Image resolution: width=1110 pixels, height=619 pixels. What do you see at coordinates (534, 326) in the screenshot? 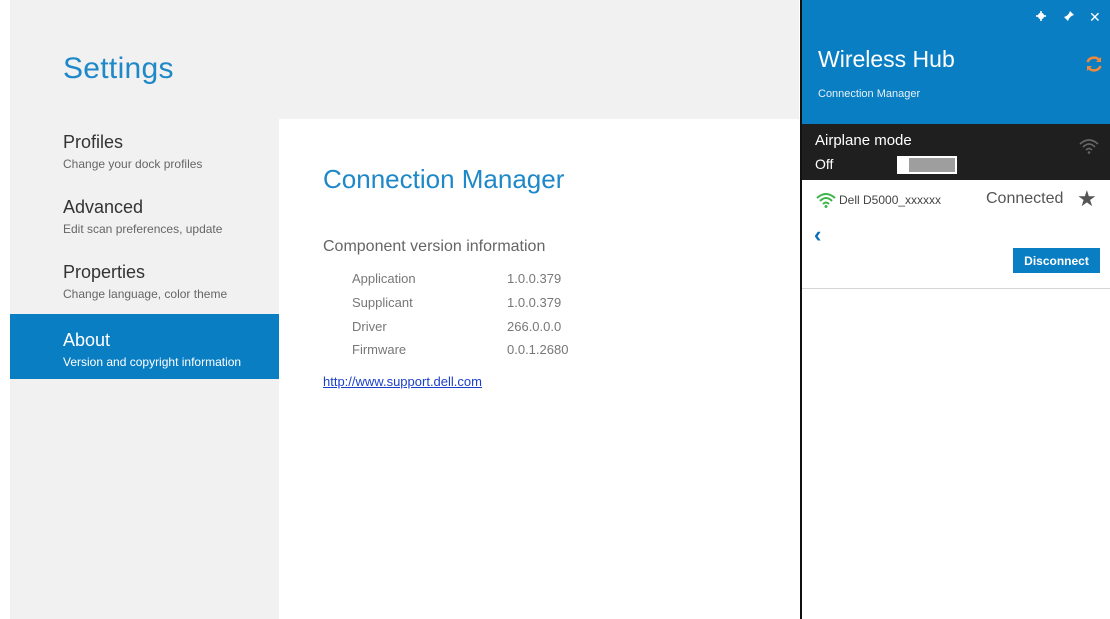
I see `version-value: 266.0.0.0` at bounding box center [534, 326].